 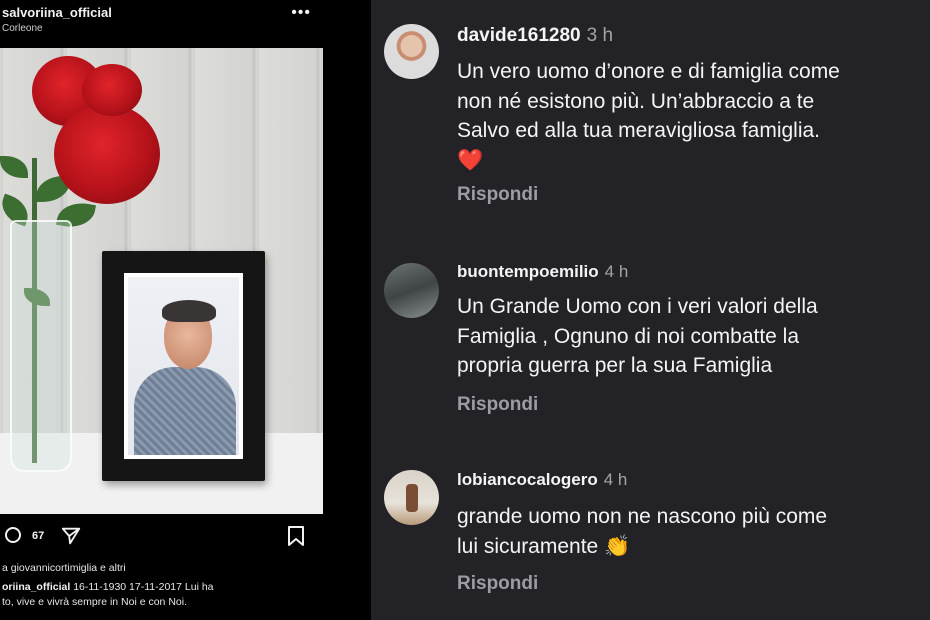 I want to click on post-header: salvoriina_official Corleone •••, so click(x=161, y=23).